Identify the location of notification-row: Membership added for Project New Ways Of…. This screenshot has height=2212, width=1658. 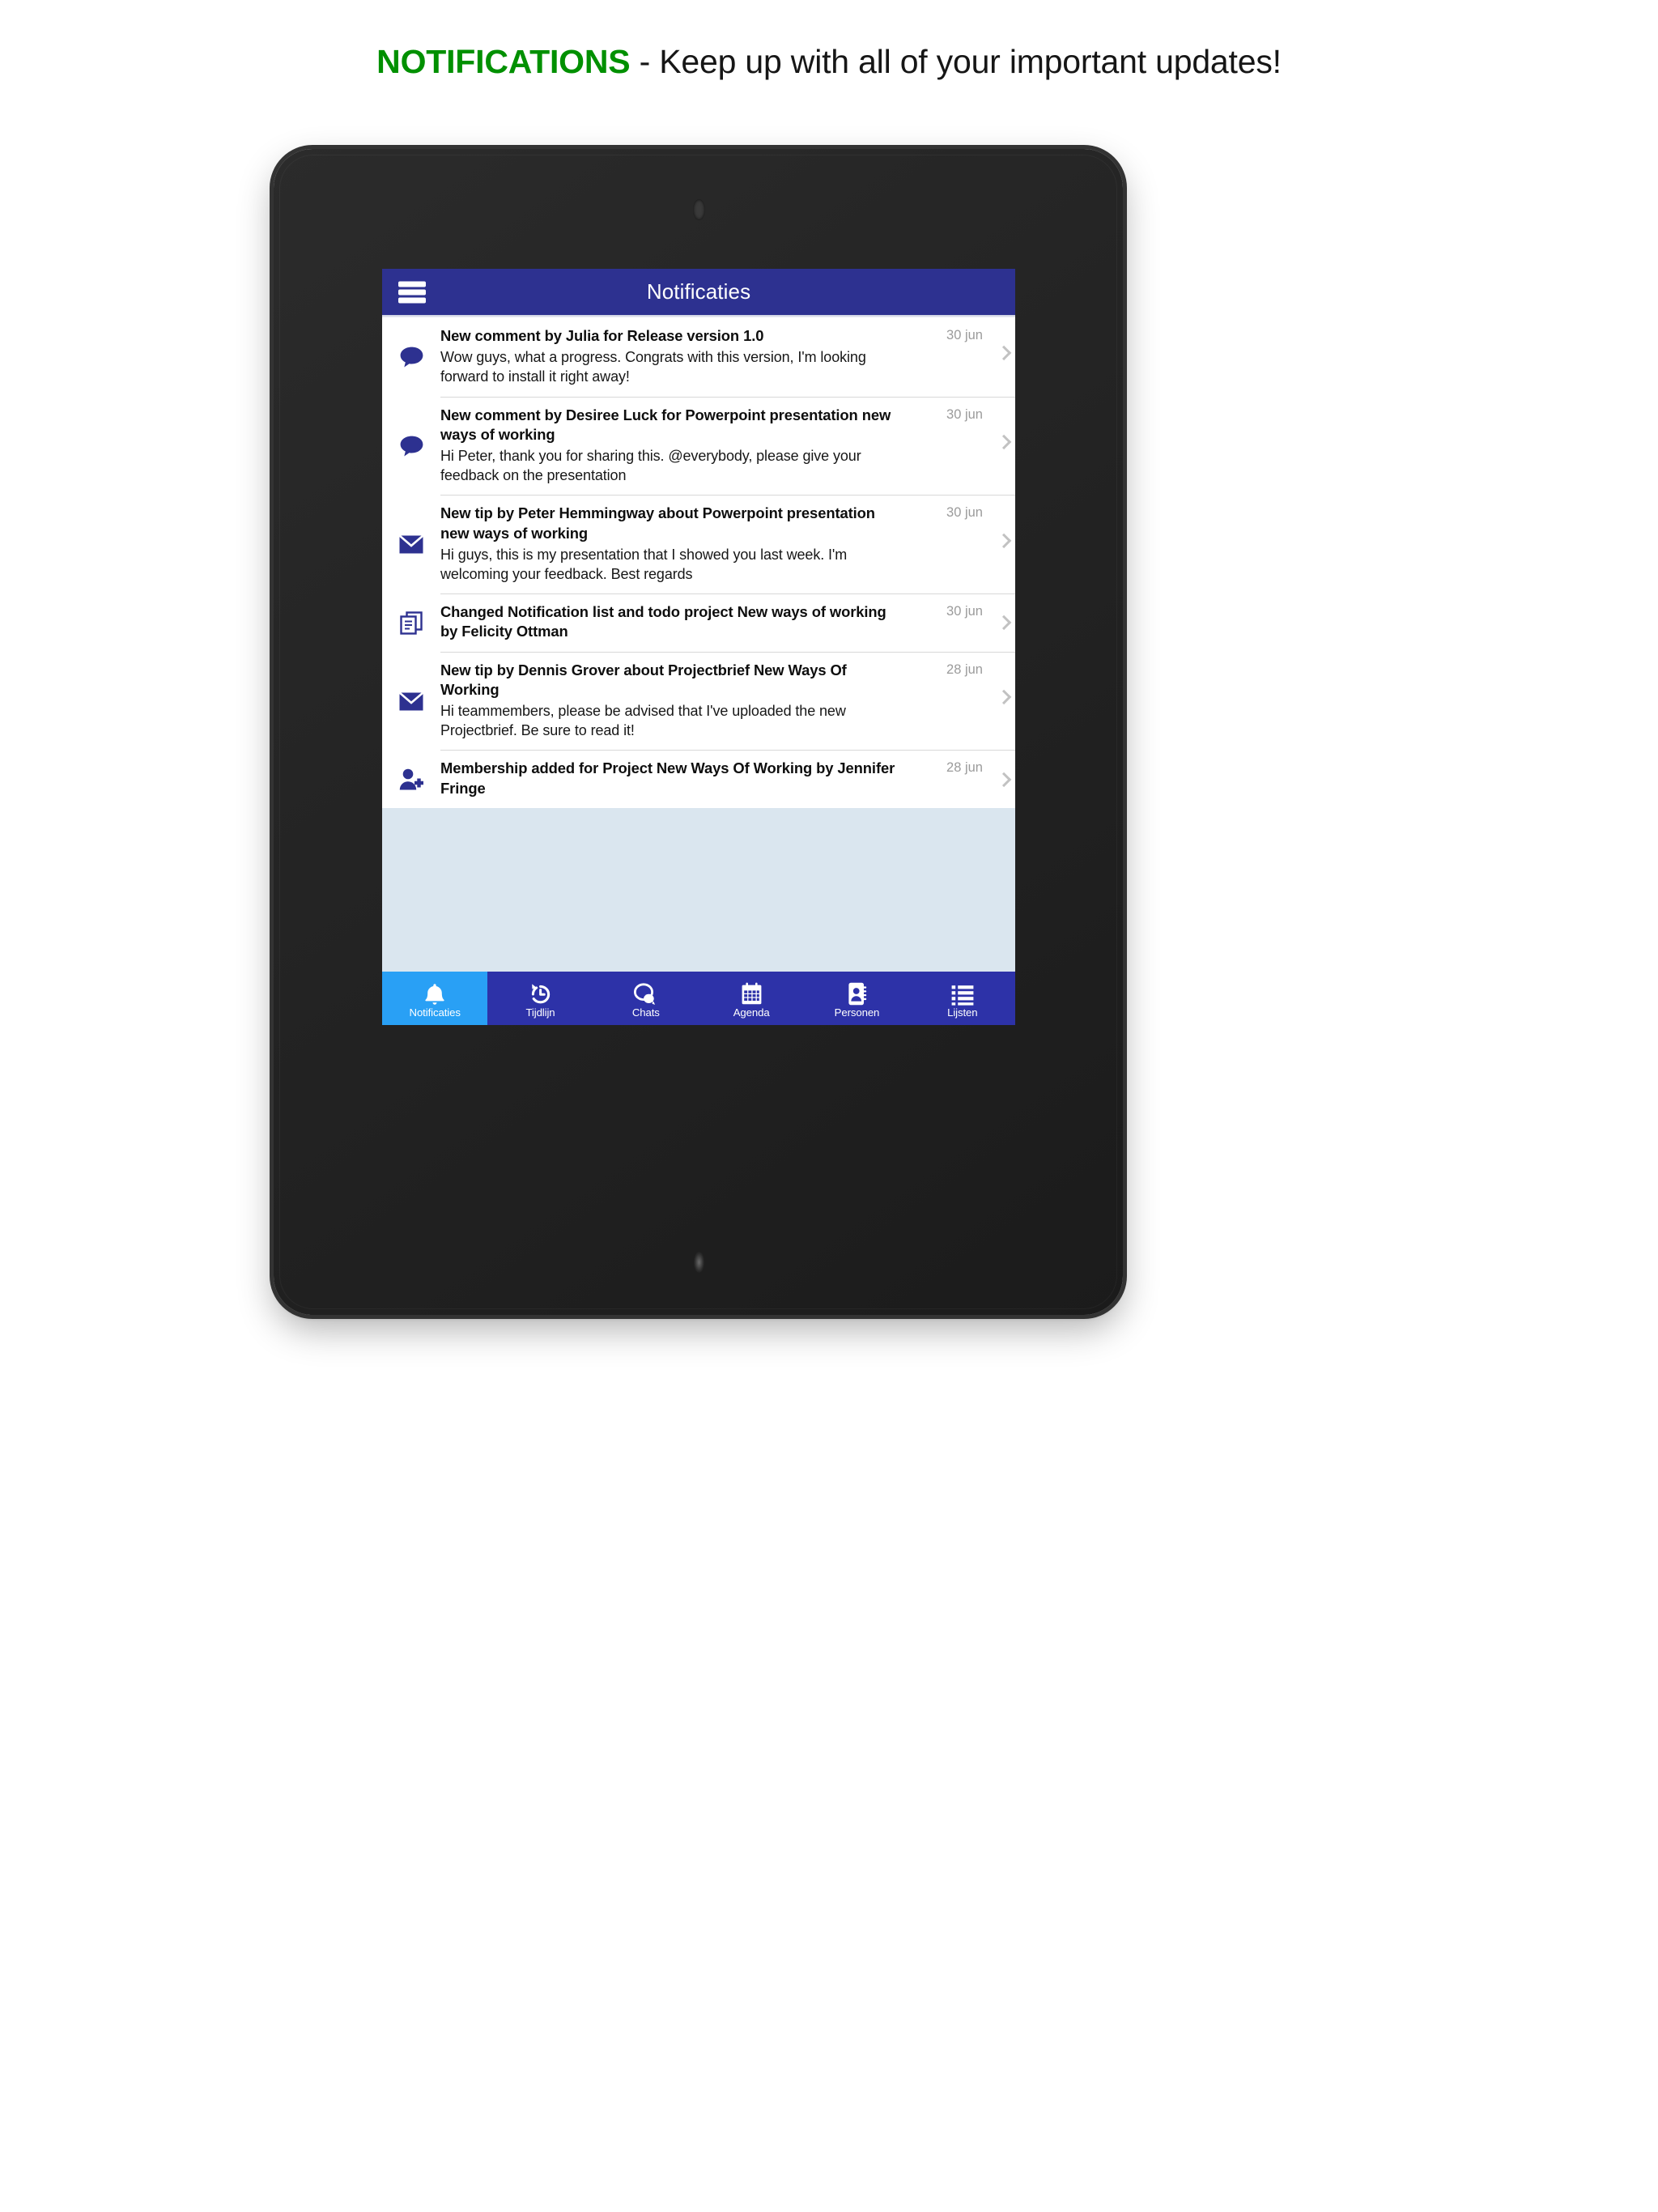
(698, 779).